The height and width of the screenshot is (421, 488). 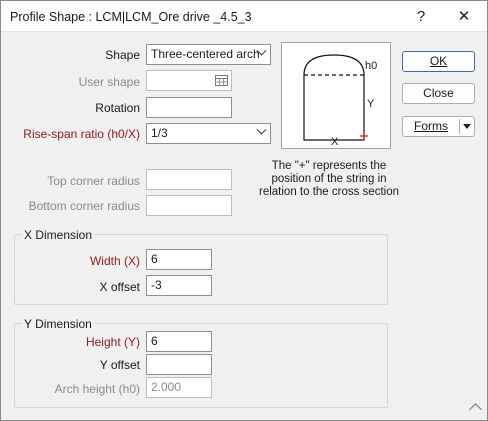 I want to click on x-label: X, so click(x=335, y=142).